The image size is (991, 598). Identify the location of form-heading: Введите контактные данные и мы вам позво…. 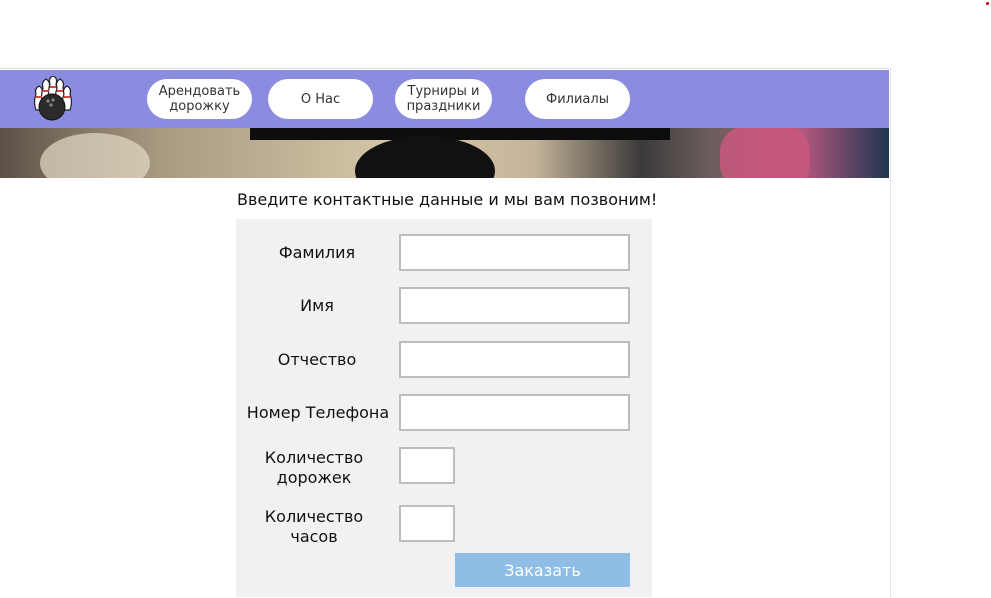
(447, 199).